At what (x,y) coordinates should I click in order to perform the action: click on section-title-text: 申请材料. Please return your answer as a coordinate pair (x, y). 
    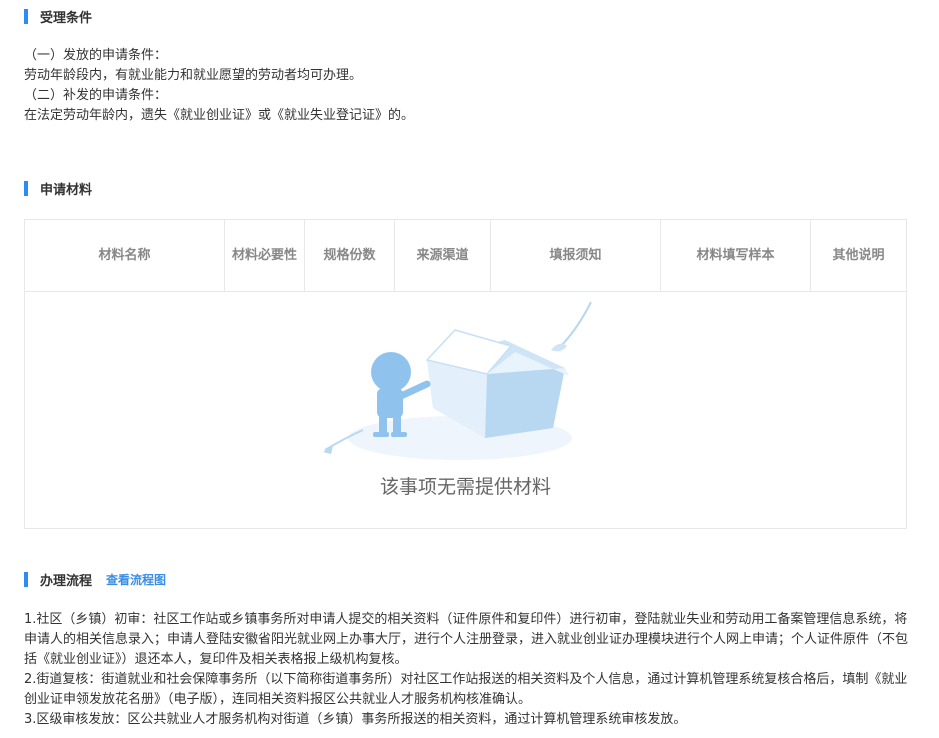
    Looking at the image, I should click on (66, 190).